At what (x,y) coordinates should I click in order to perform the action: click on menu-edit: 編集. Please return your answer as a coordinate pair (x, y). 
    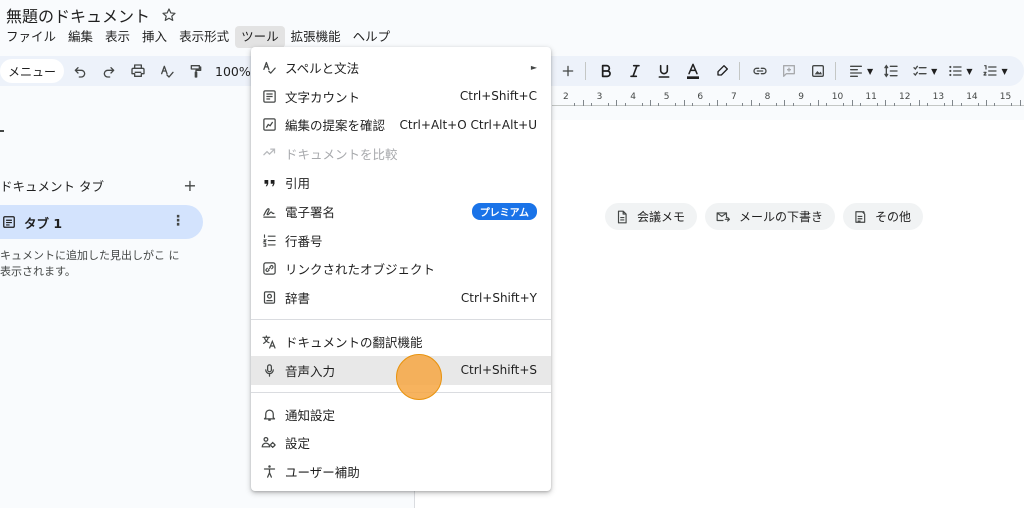
    Looking at the image, I should click on (80, 37).